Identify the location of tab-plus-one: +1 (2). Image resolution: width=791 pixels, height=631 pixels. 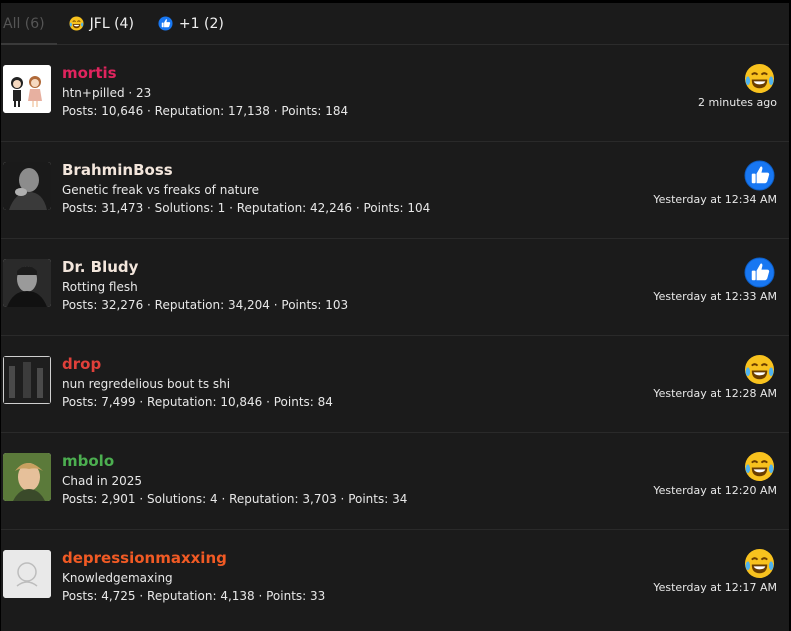
(191, 23).